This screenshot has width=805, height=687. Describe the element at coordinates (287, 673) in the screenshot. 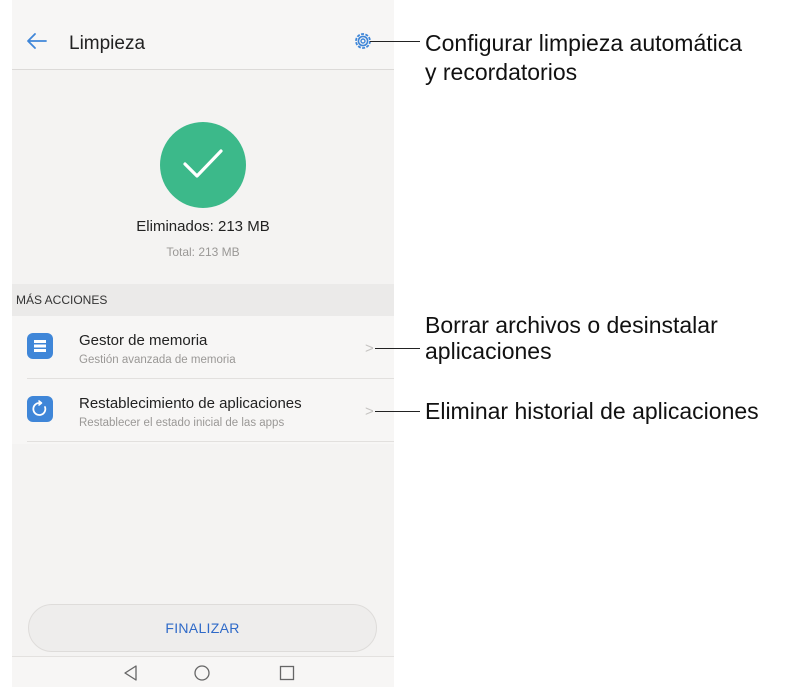

I see `nav-recents-icon` at that location.